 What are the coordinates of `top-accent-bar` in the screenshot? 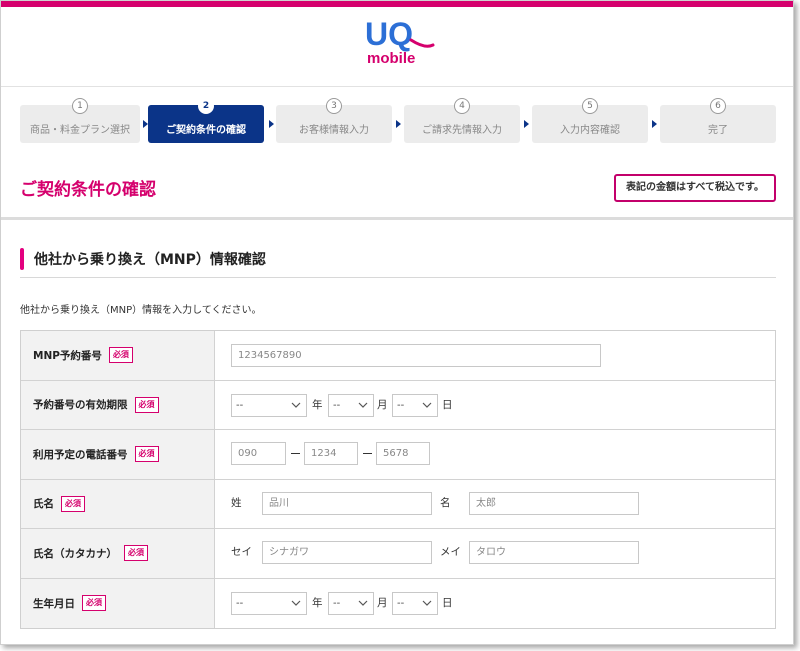 It's located at (397, 4).